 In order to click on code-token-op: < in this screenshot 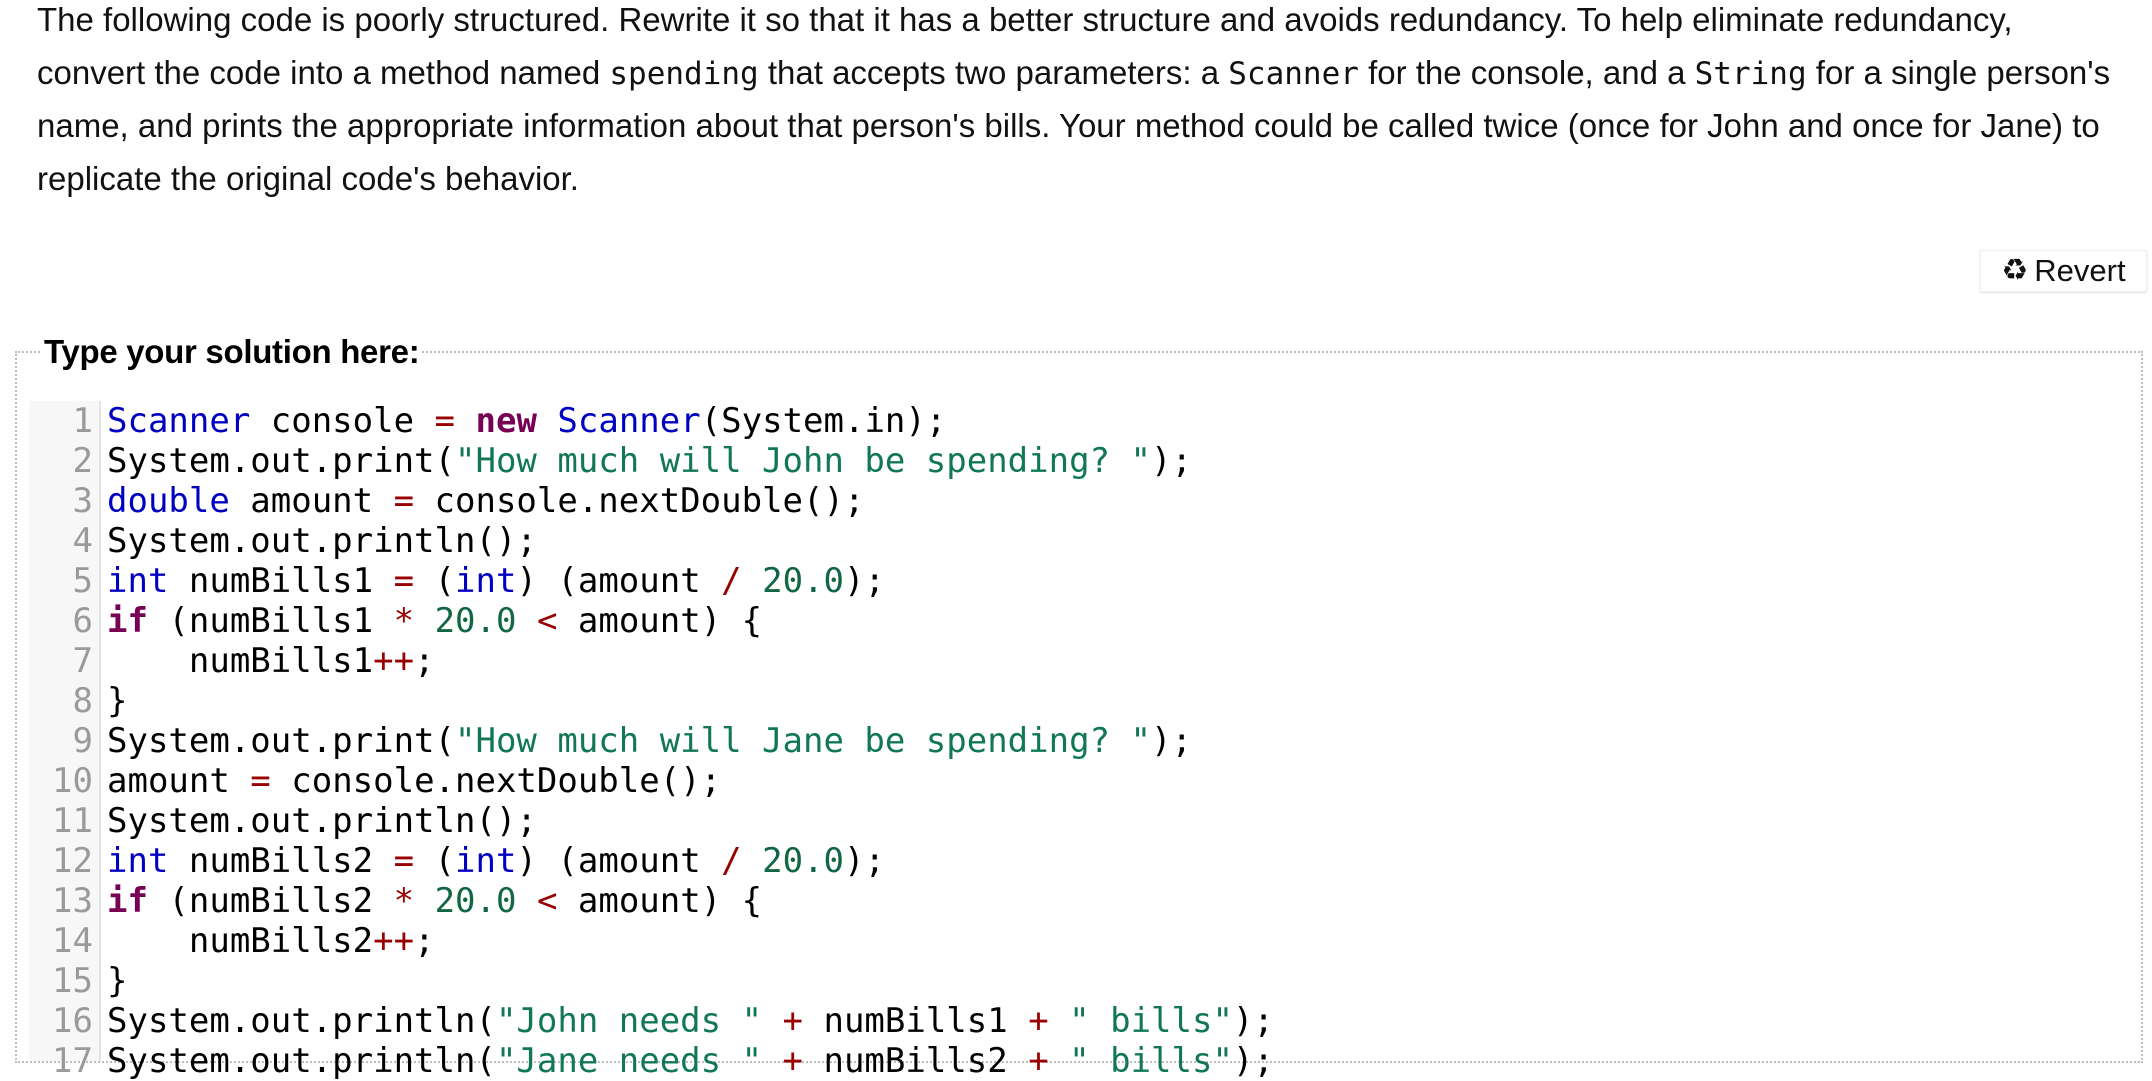, I will do `click(547, 900)`.